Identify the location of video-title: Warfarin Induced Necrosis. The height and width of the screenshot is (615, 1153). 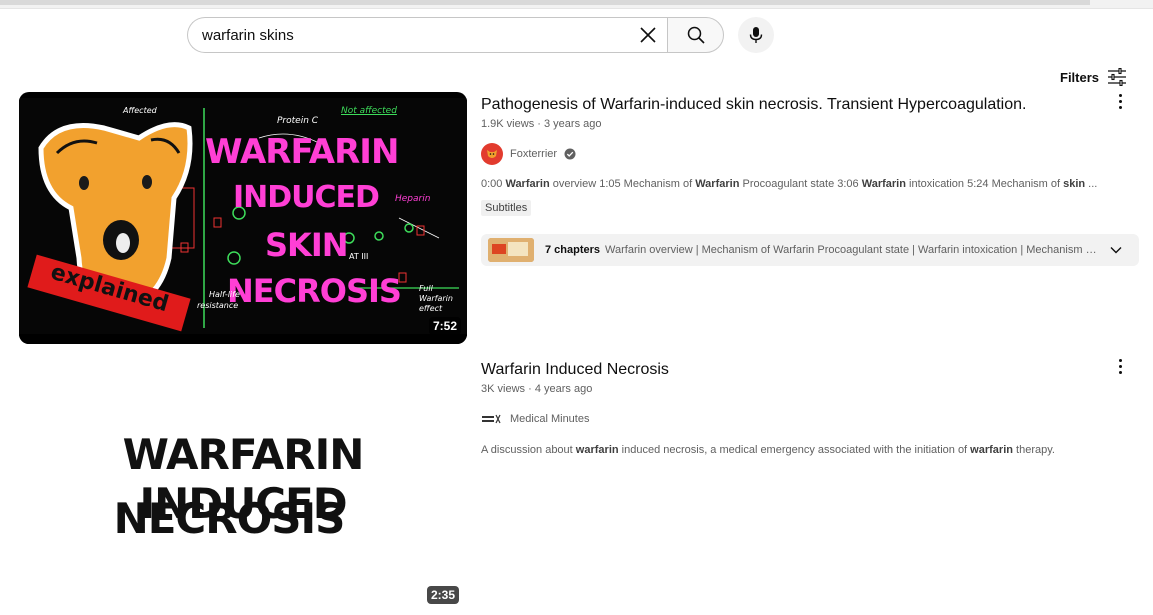
(575, 370).